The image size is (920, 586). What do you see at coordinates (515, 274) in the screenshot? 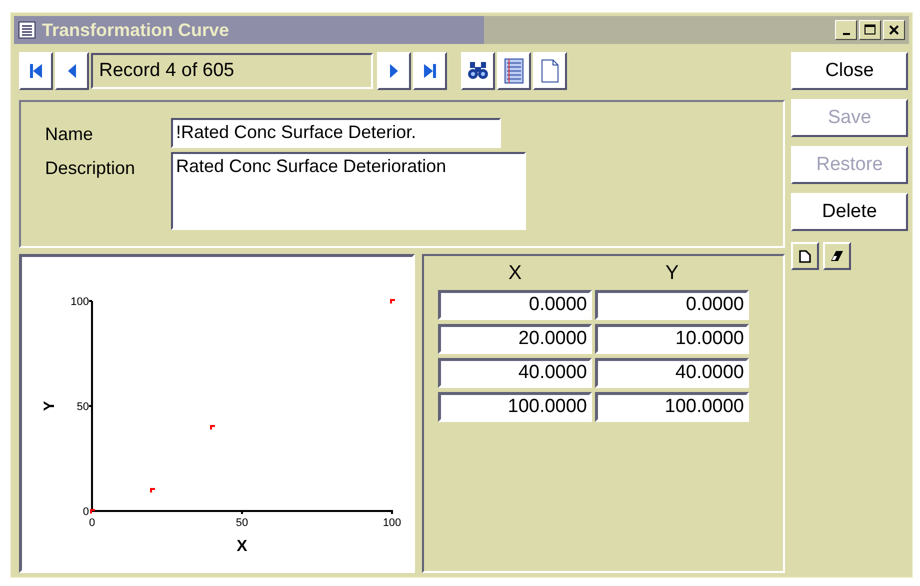
I see `column-header: X` at bounding box center [515, 274].